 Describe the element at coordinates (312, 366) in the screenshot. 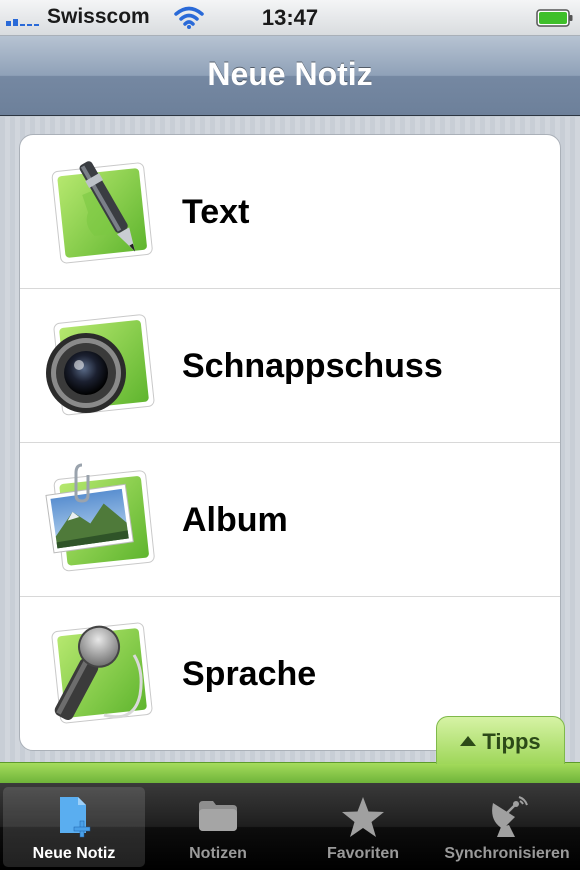

I see `option-label: Schnappschuss` at that location.